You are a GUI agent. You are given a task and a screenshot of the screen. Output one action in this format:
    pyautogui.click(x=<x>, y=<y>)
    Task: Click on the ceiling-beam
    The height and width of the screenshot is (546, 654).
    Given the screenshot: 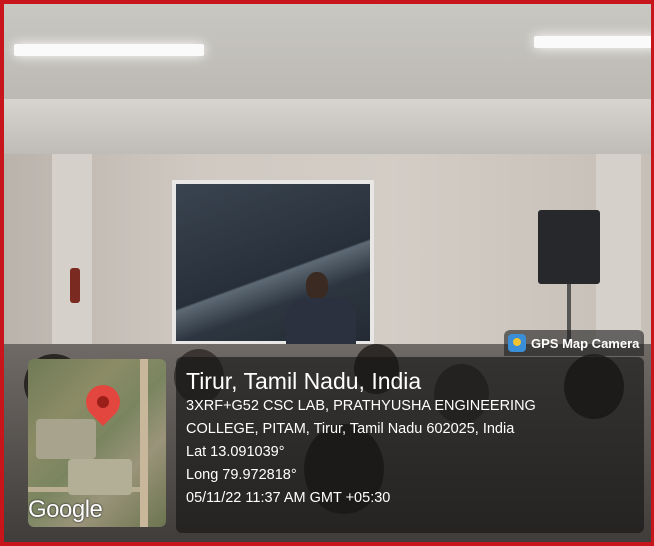 What is the action you would take?
    pyautogui.click(x=327, y=126)
    